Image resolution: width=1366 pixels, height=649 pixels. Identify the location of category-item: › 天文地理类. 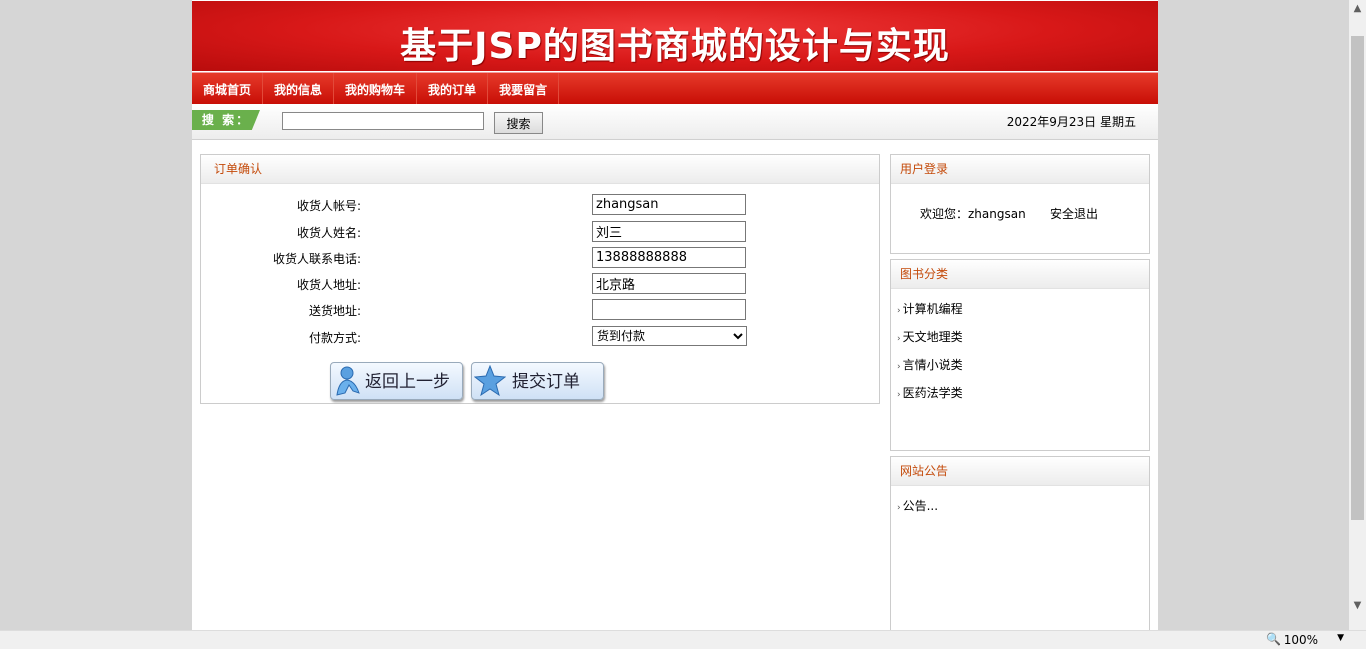
(1020, 337).